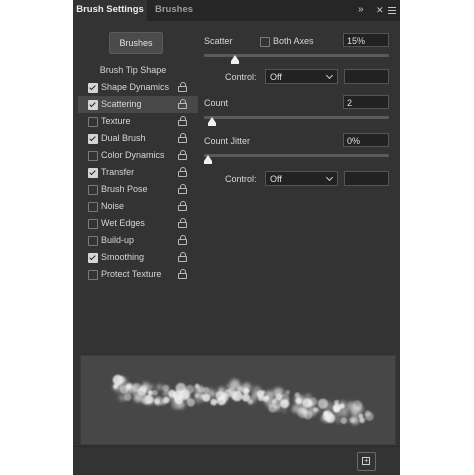 The image size is (474, 475). I want to click on option-item-shape-dynamics: Shape Dynamics, so click(138, 87).